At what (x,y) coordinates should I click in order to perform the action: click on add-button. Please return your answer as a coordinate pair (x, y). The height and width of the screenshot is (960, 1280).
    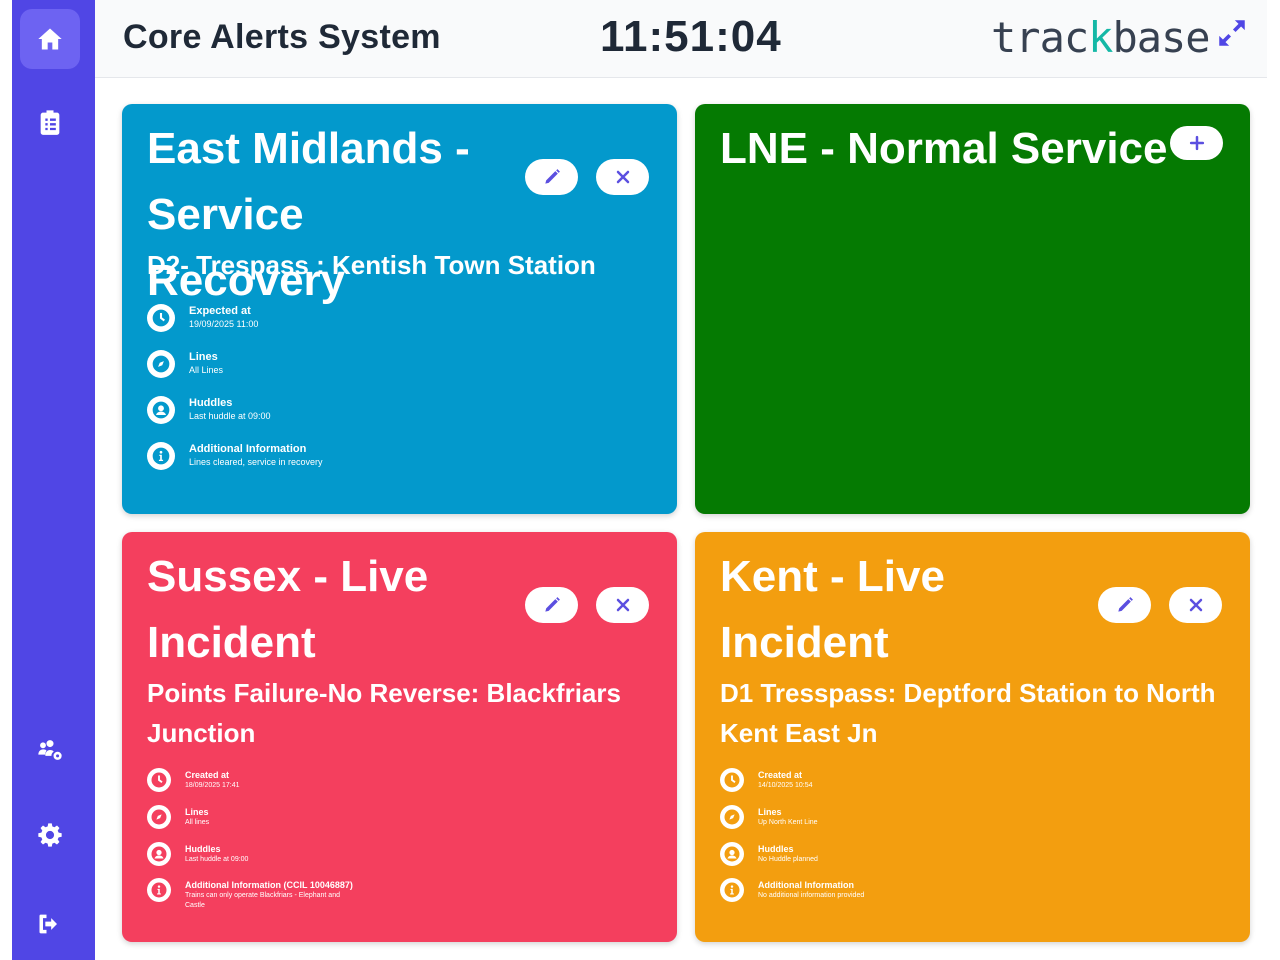
    Looking at the image, I should click on (1196, 143).